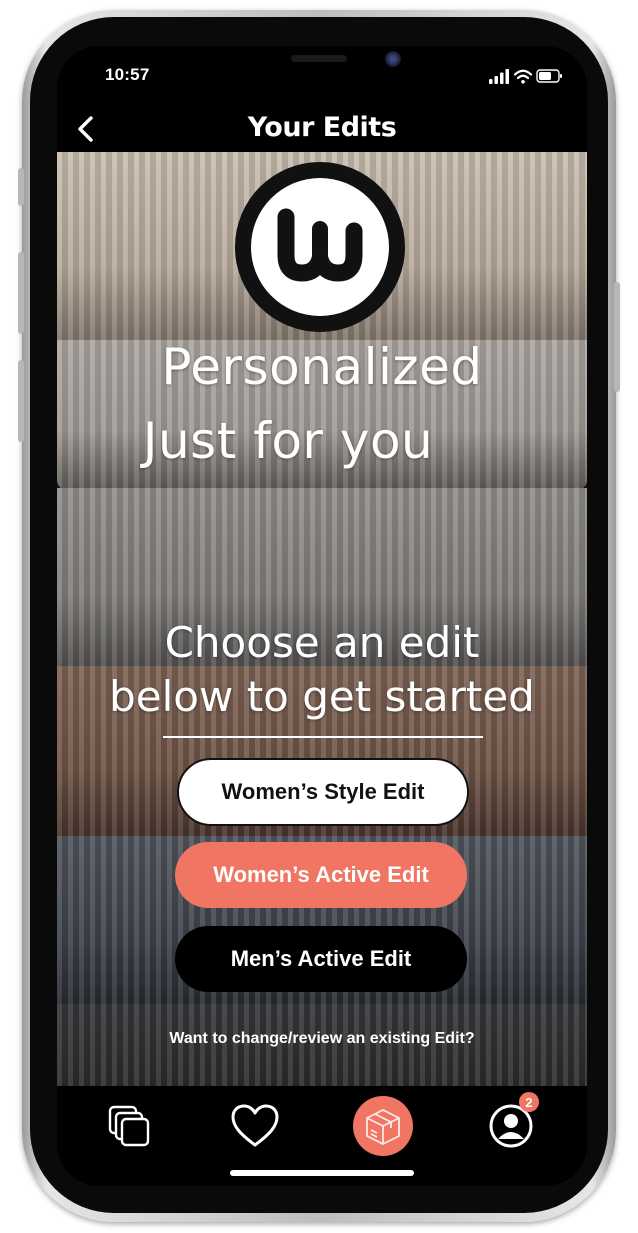 Image resolution: width=638 pixels, height=1233 pixels. I want to click on change-existing-edit-link: Want to change/review an existing Edit?, so click(322, 1039).